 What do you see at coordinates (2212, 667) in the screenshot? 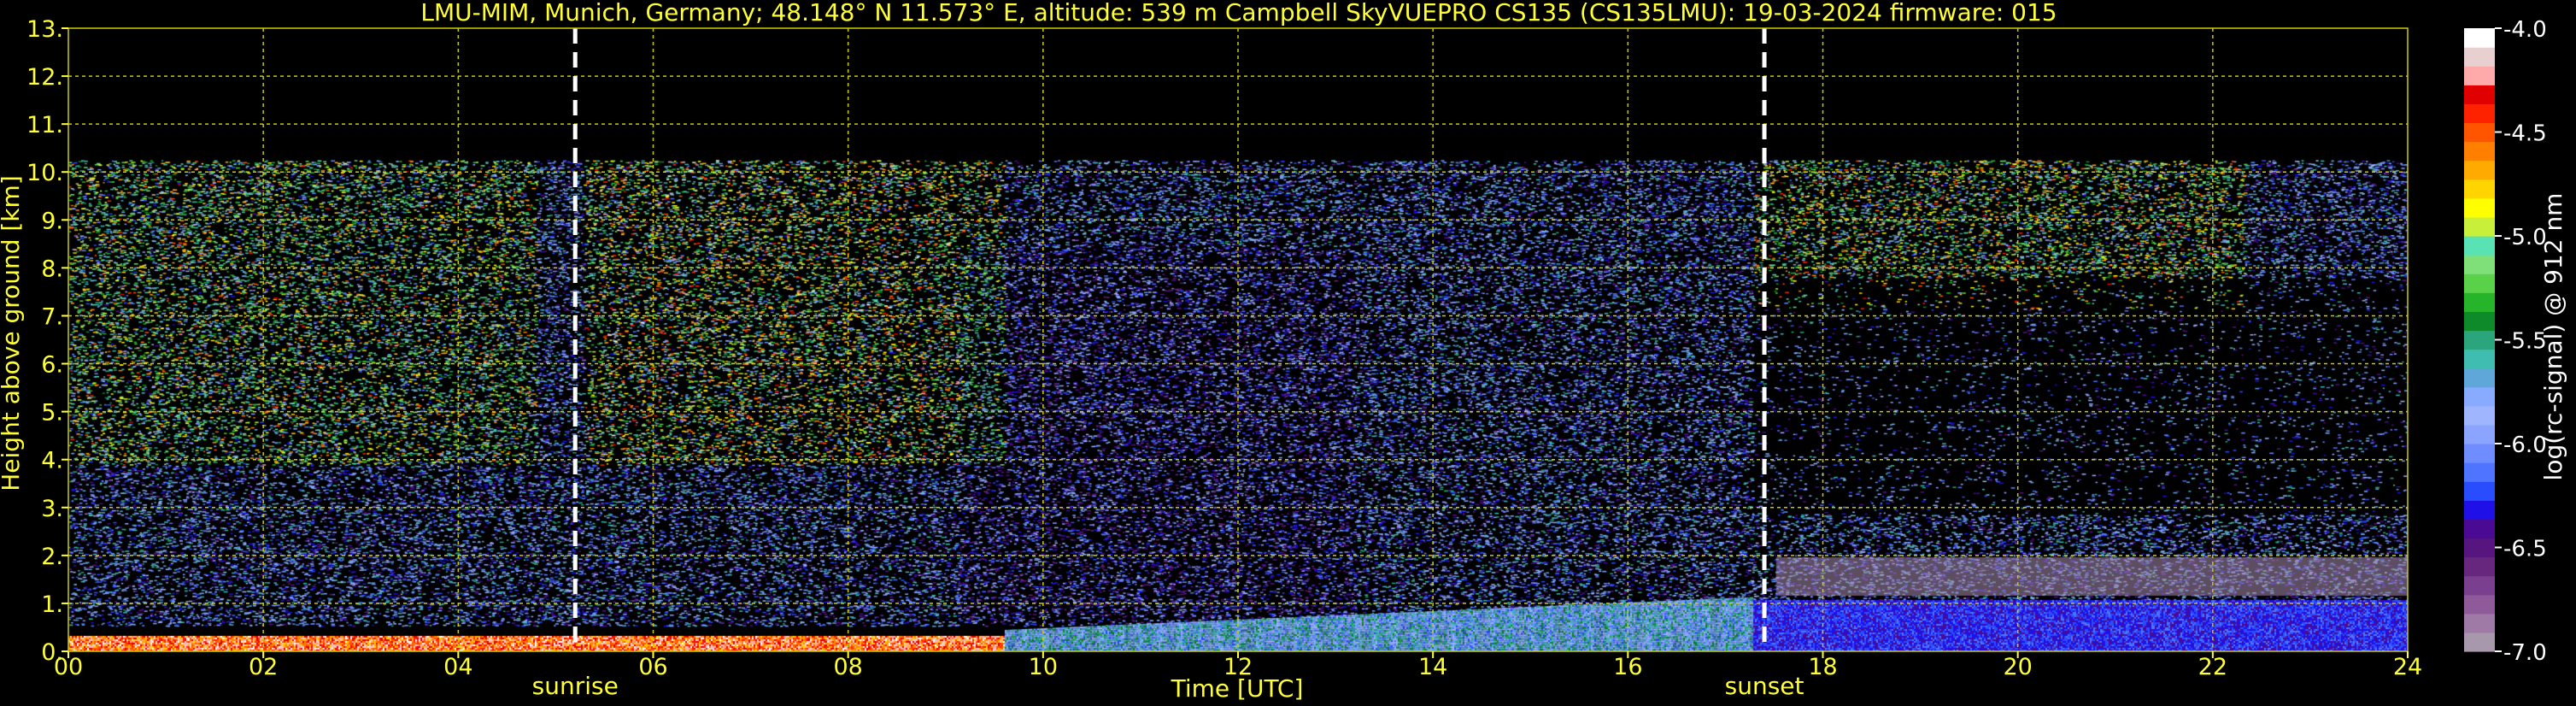
I see `x-tick-label: 22` at bounding box center [2212, 667].